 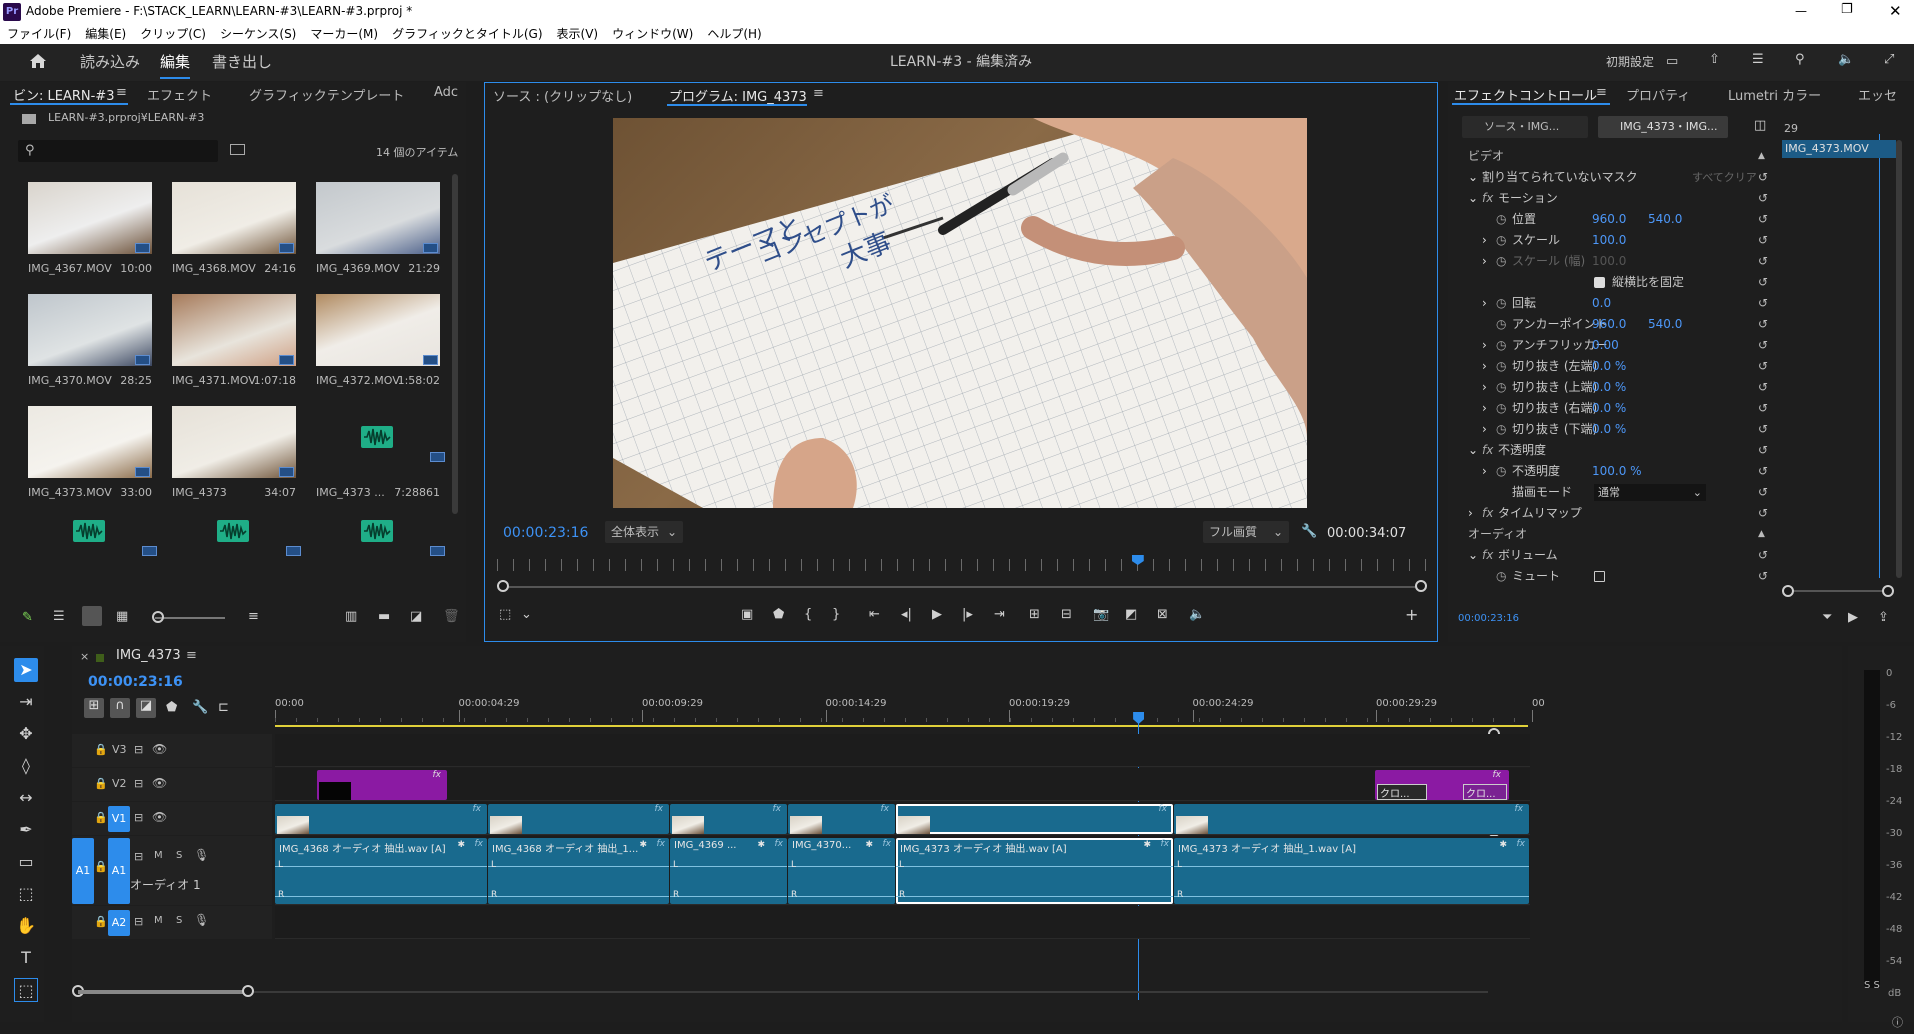 What do you see at coordinates (242, 62) in the screenshot?
I see `tab-export: 書き出し` at bounding box center [242, 62].